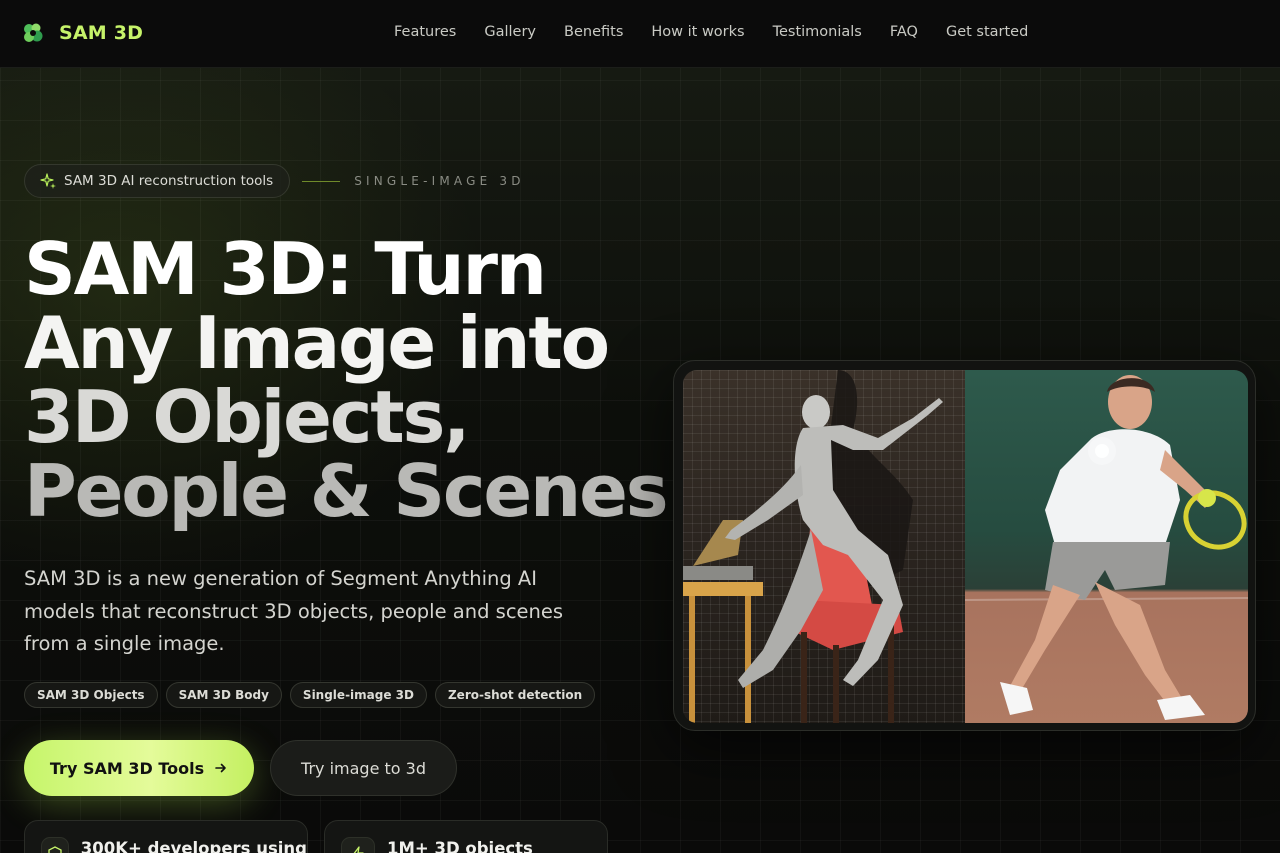 This screenshot has height=853, width=1280. What do you see at coordinates (316, 836) in the screenshot?
I see `hero-stats: 300K+ developers using 1M+ 3D objects` at bounding box center [316, 836].